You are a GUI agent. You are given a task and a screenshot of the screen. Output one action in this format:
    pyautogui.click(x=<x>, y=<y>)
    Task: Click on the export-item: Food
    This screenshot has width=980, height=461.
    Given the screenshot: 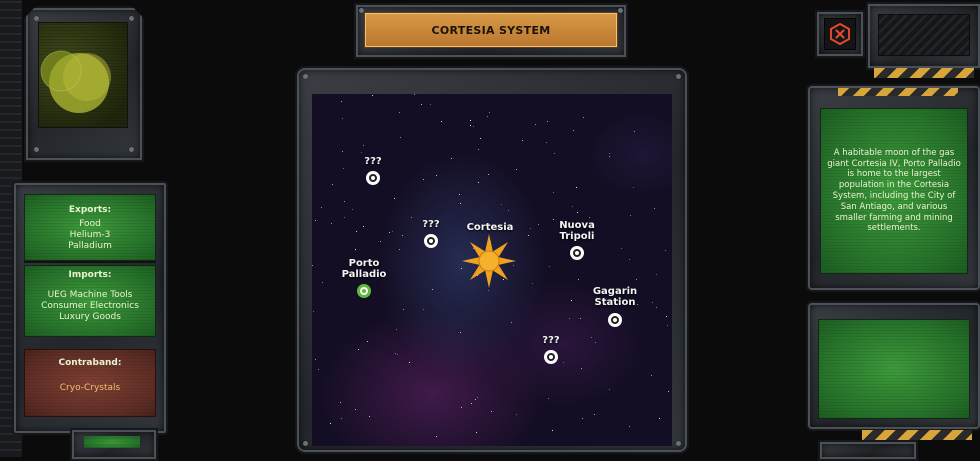 What is the action you would take?
    pyautogui.click(x=90, y=224)
    